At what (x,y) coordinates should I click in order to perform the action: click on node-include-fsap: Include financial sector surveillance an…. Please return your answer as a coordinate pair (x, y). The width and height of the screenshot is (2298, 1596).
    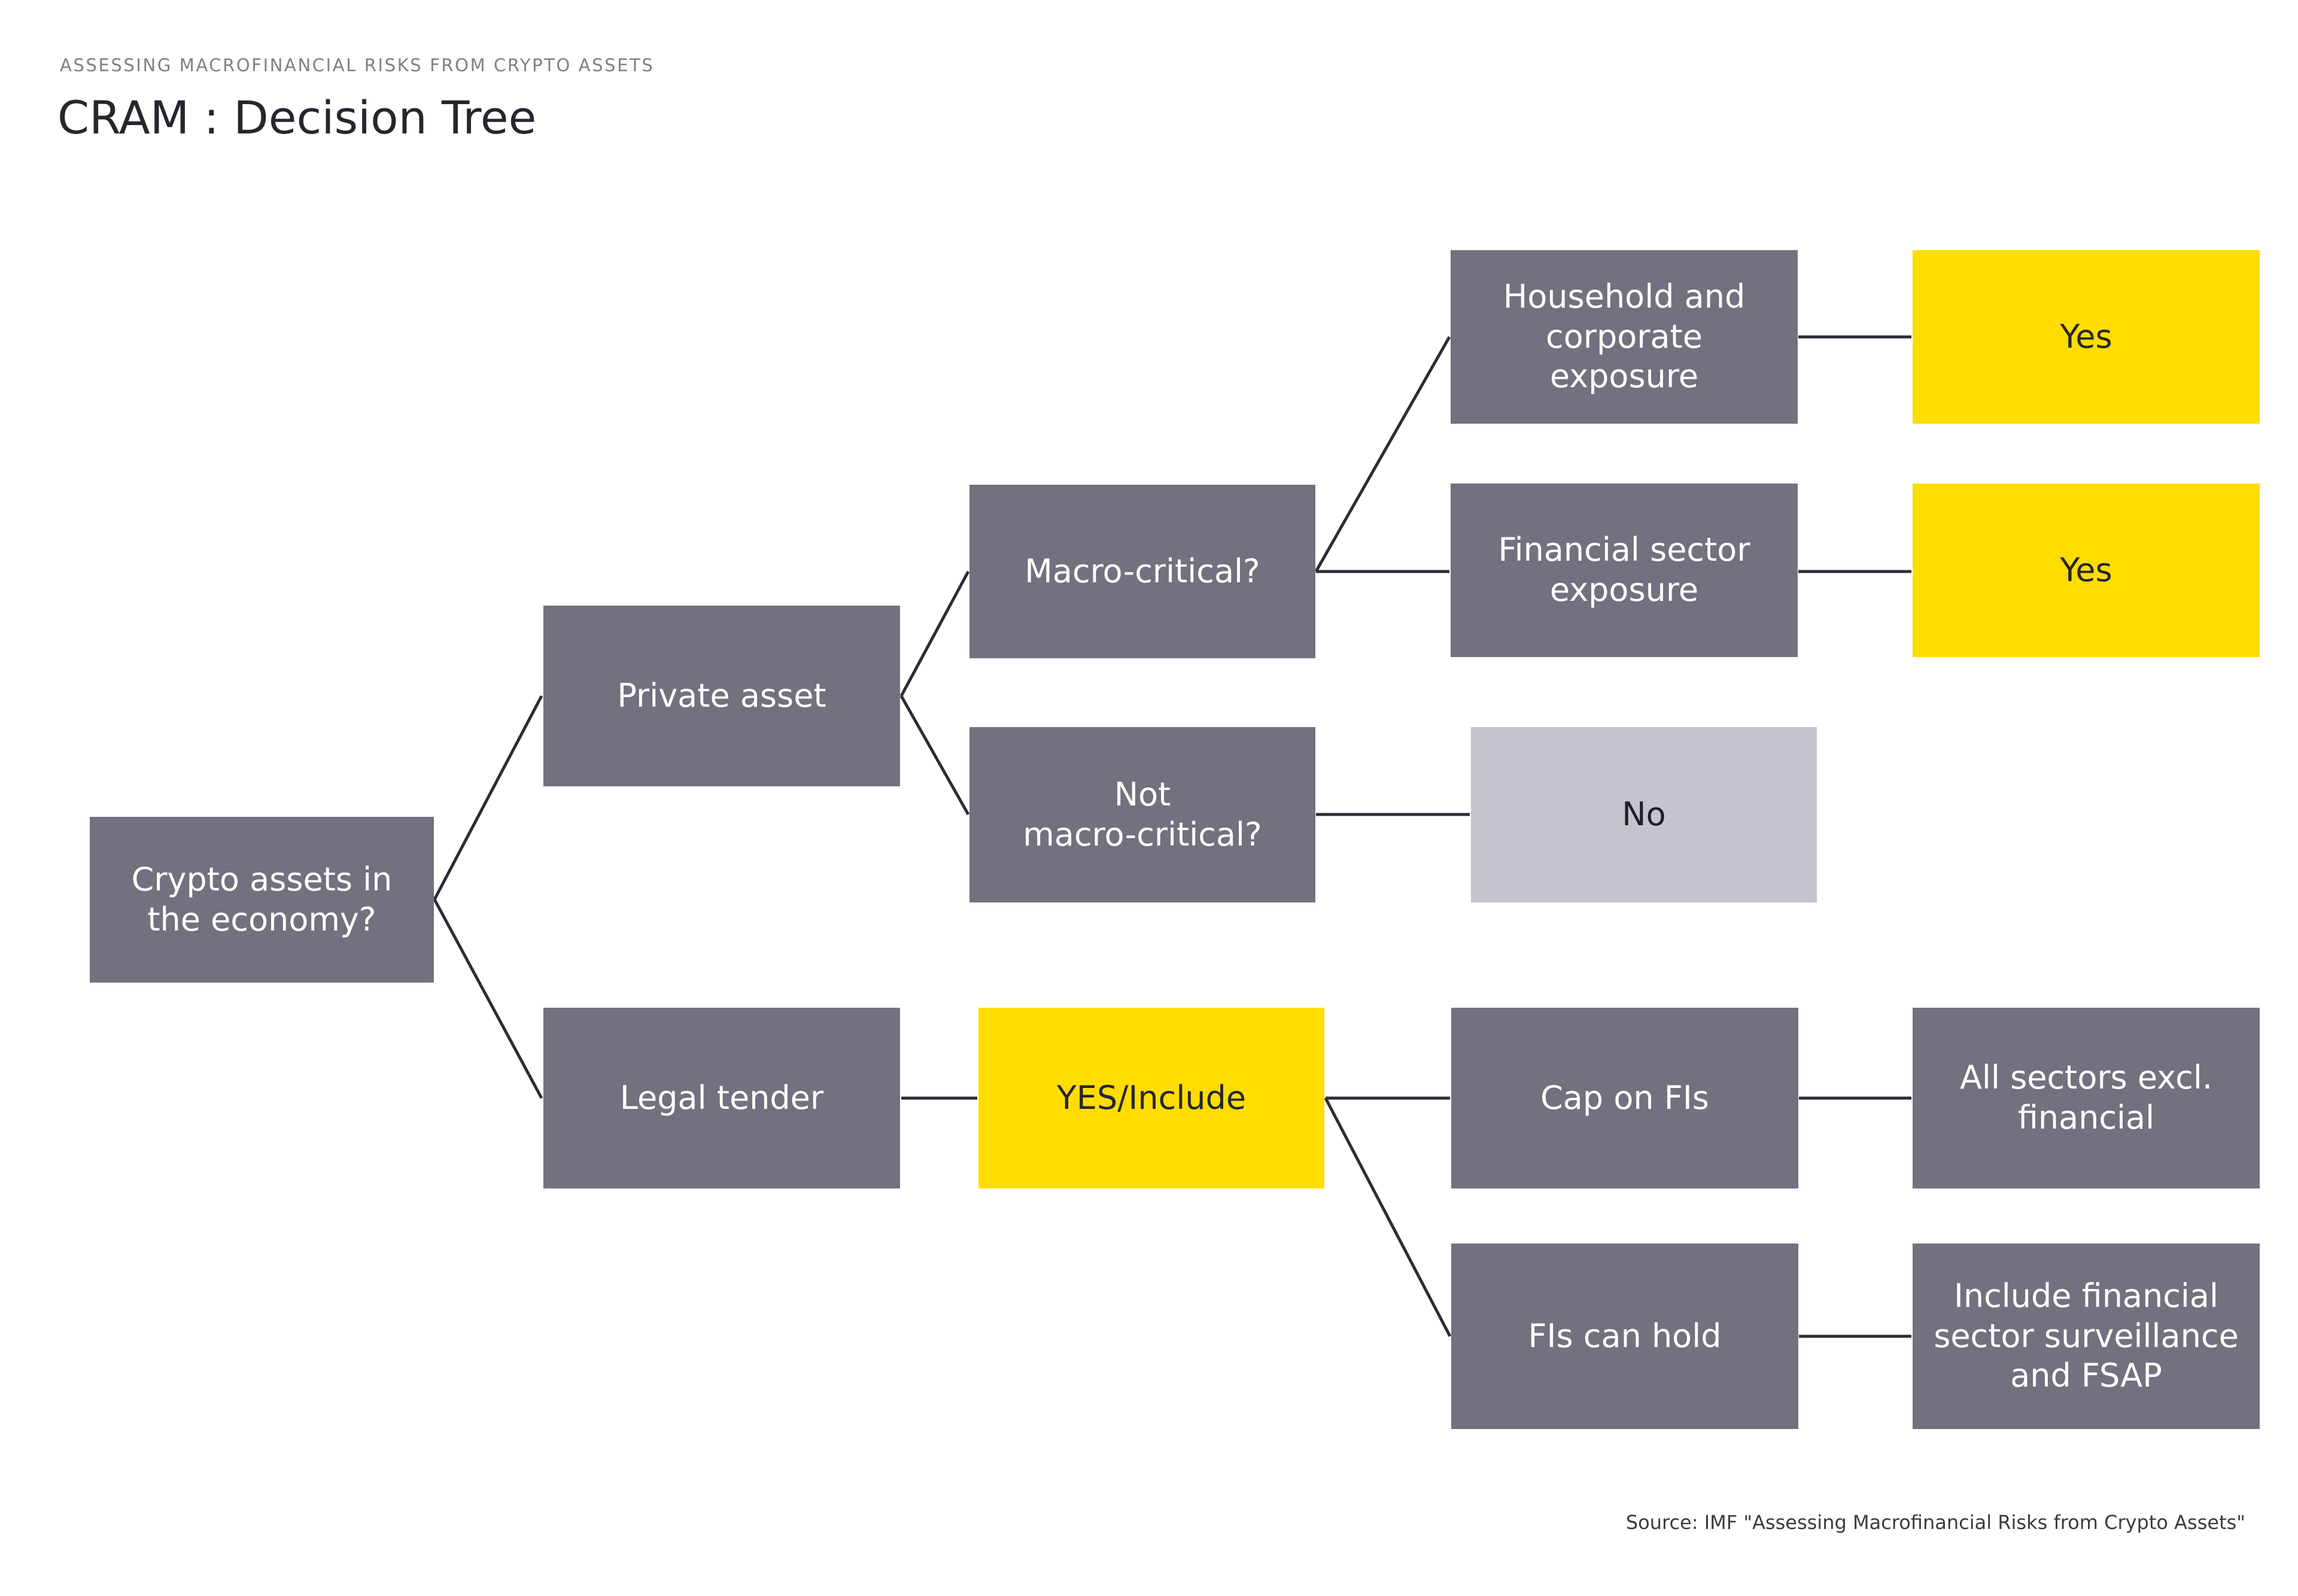
    Looking at the image, I should click on (2086, 1337).